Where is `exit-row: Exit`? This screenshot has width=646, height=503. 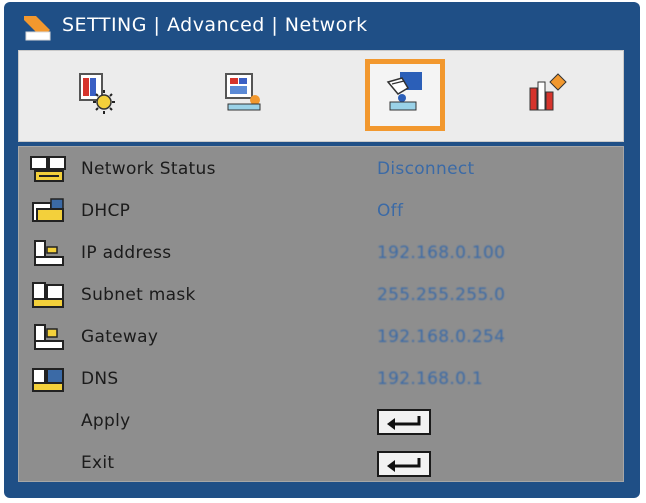
exit-row: Exit is located at coordinates (322, 464).